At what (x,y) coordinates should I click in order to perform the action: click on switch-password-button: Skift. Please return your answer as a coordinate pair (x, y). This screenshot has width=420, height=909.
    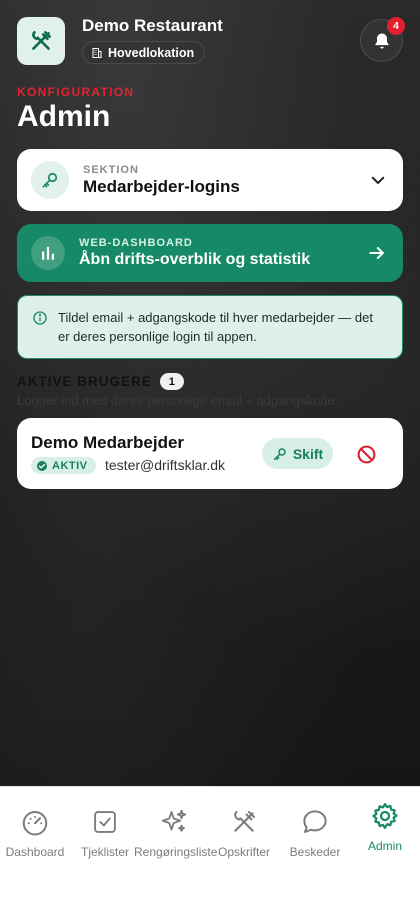
    Looking at the image, I should click on (297, 453).